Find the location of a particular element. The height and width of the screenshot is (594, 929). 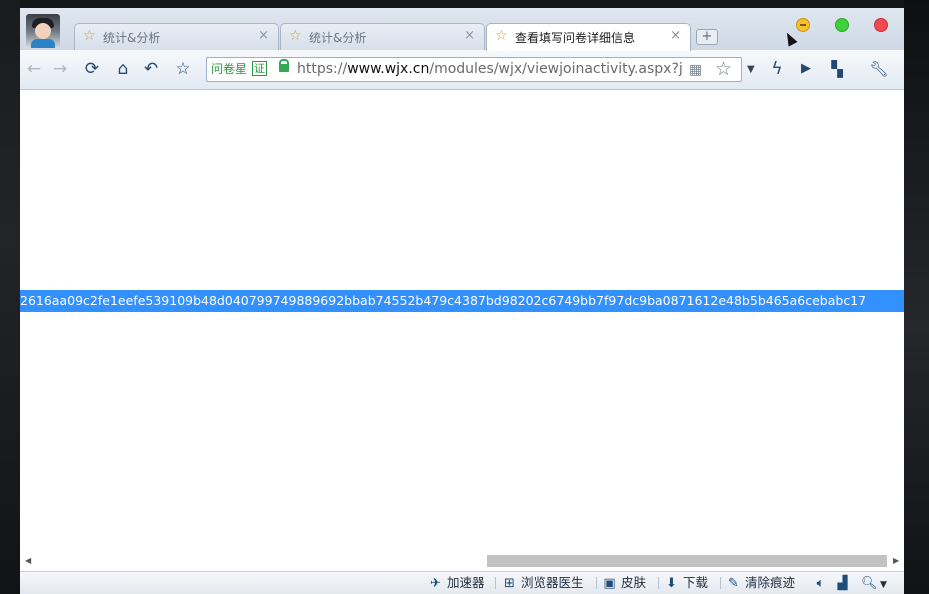

browser-doctor-button: ⊞ 浏览器医生 is located at coordinates (542, 583).